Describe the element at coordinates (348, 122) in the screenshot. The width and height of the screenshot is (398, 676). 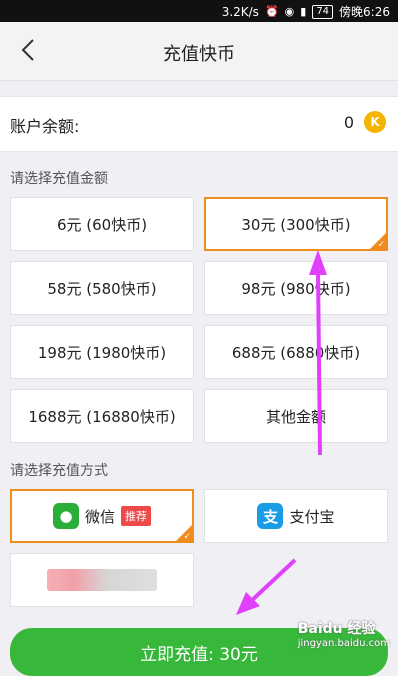
I see `balance-value: 0` at that location.